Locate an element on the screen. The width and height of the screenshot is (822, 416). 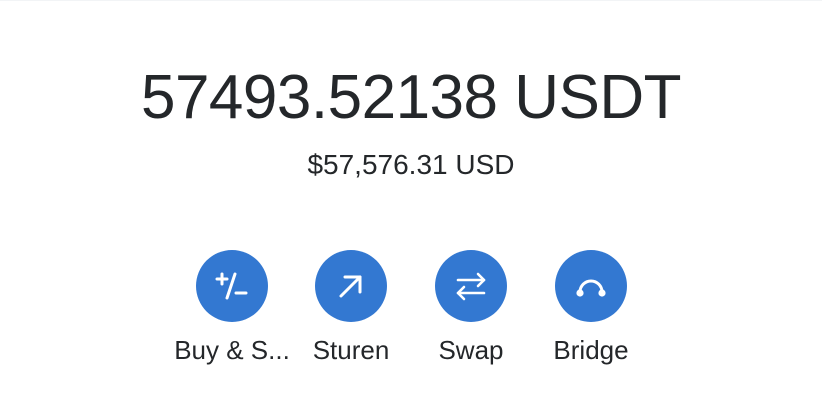
swap-label: Swap is located at coordinates (471, 350).